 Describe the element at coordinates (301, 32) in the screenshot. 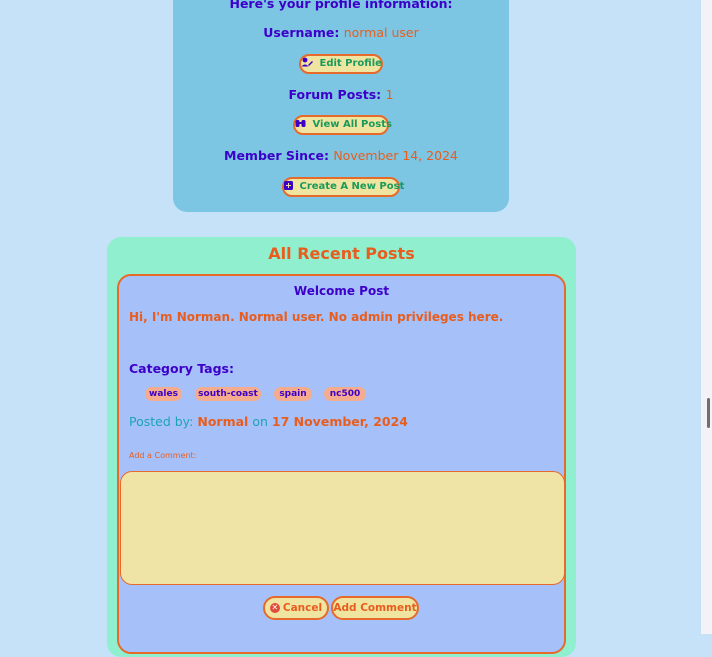

I see `username-label: Username:` at that location.